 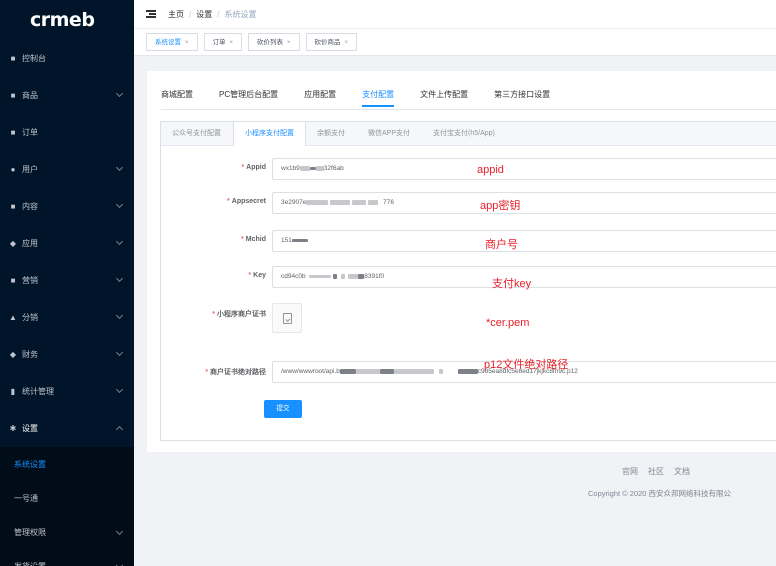 What do you see at coordinates (151, 14) in the screenshot?
I see `menu-fold-icon` at bounding box center [151, 14].